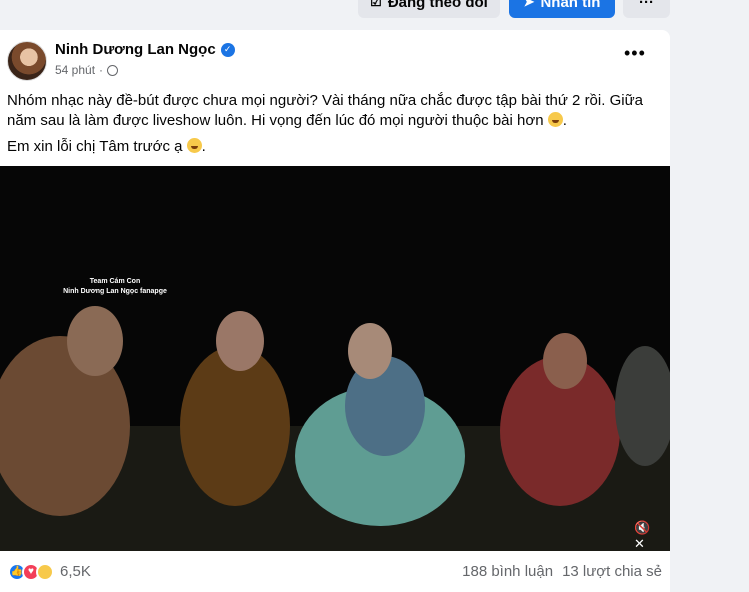  What do you see at coordinates (646, 5) in the screenshot?
I see `more-icon: ···` at bounding box center [646, 5].